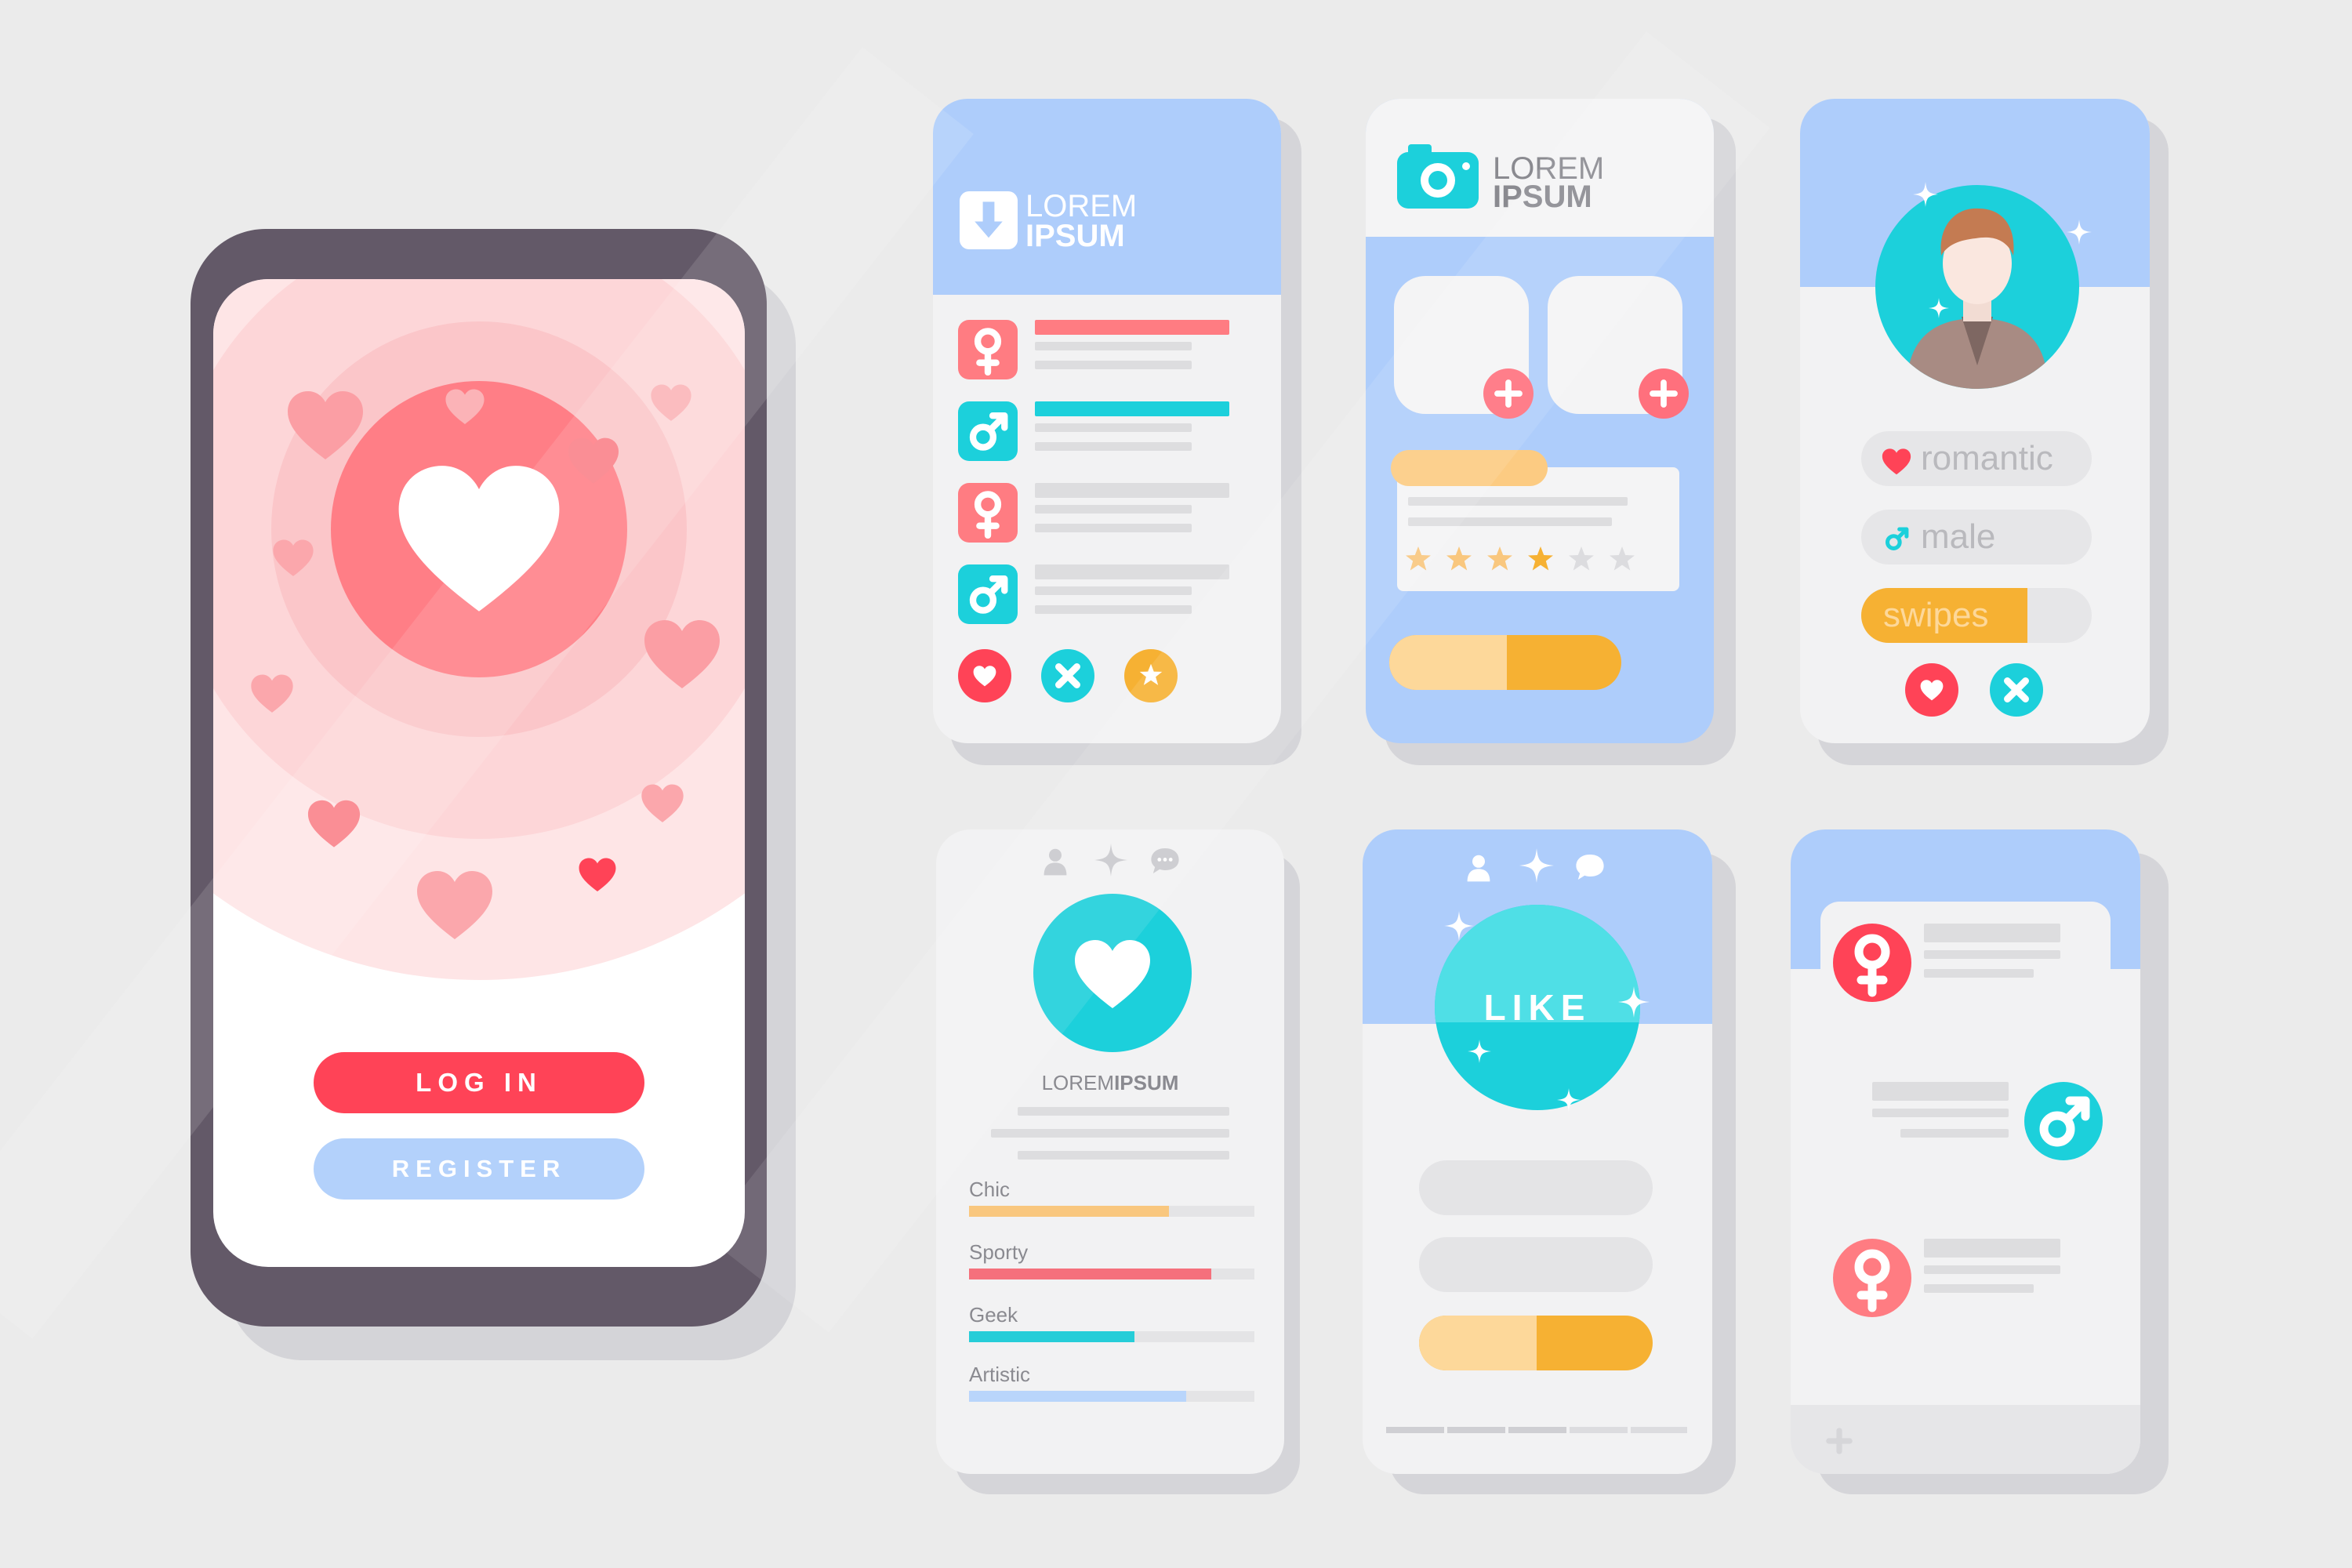 The image size is (2352, 1568). I want to click on star-icon, so click(1151, 675).